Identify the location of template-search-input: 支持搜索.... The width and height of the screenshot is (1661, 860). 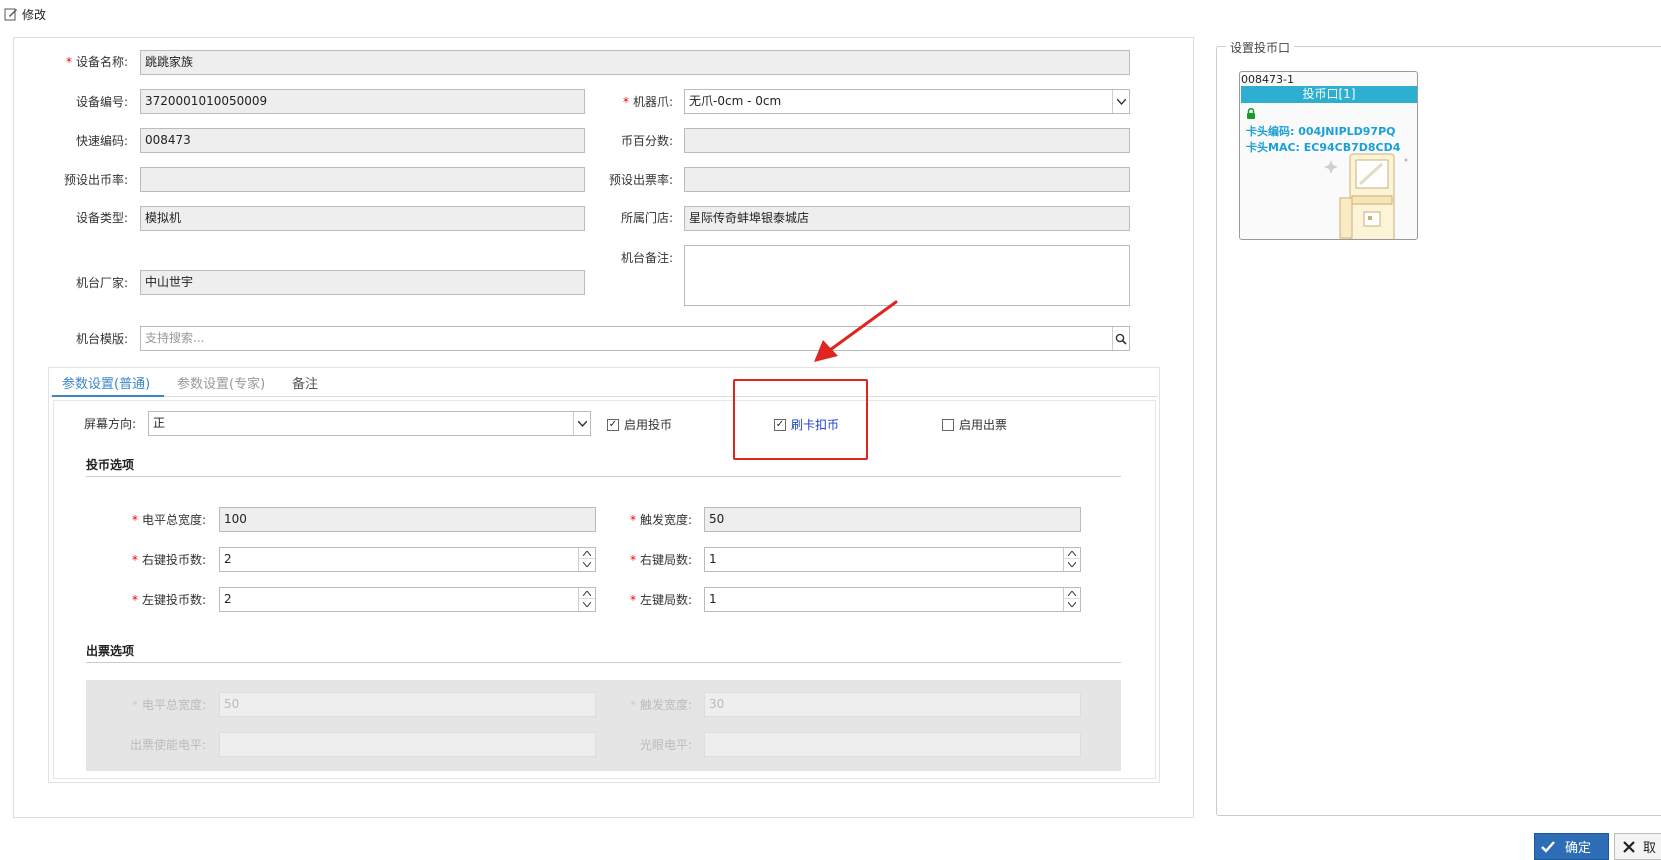
(635, 338).